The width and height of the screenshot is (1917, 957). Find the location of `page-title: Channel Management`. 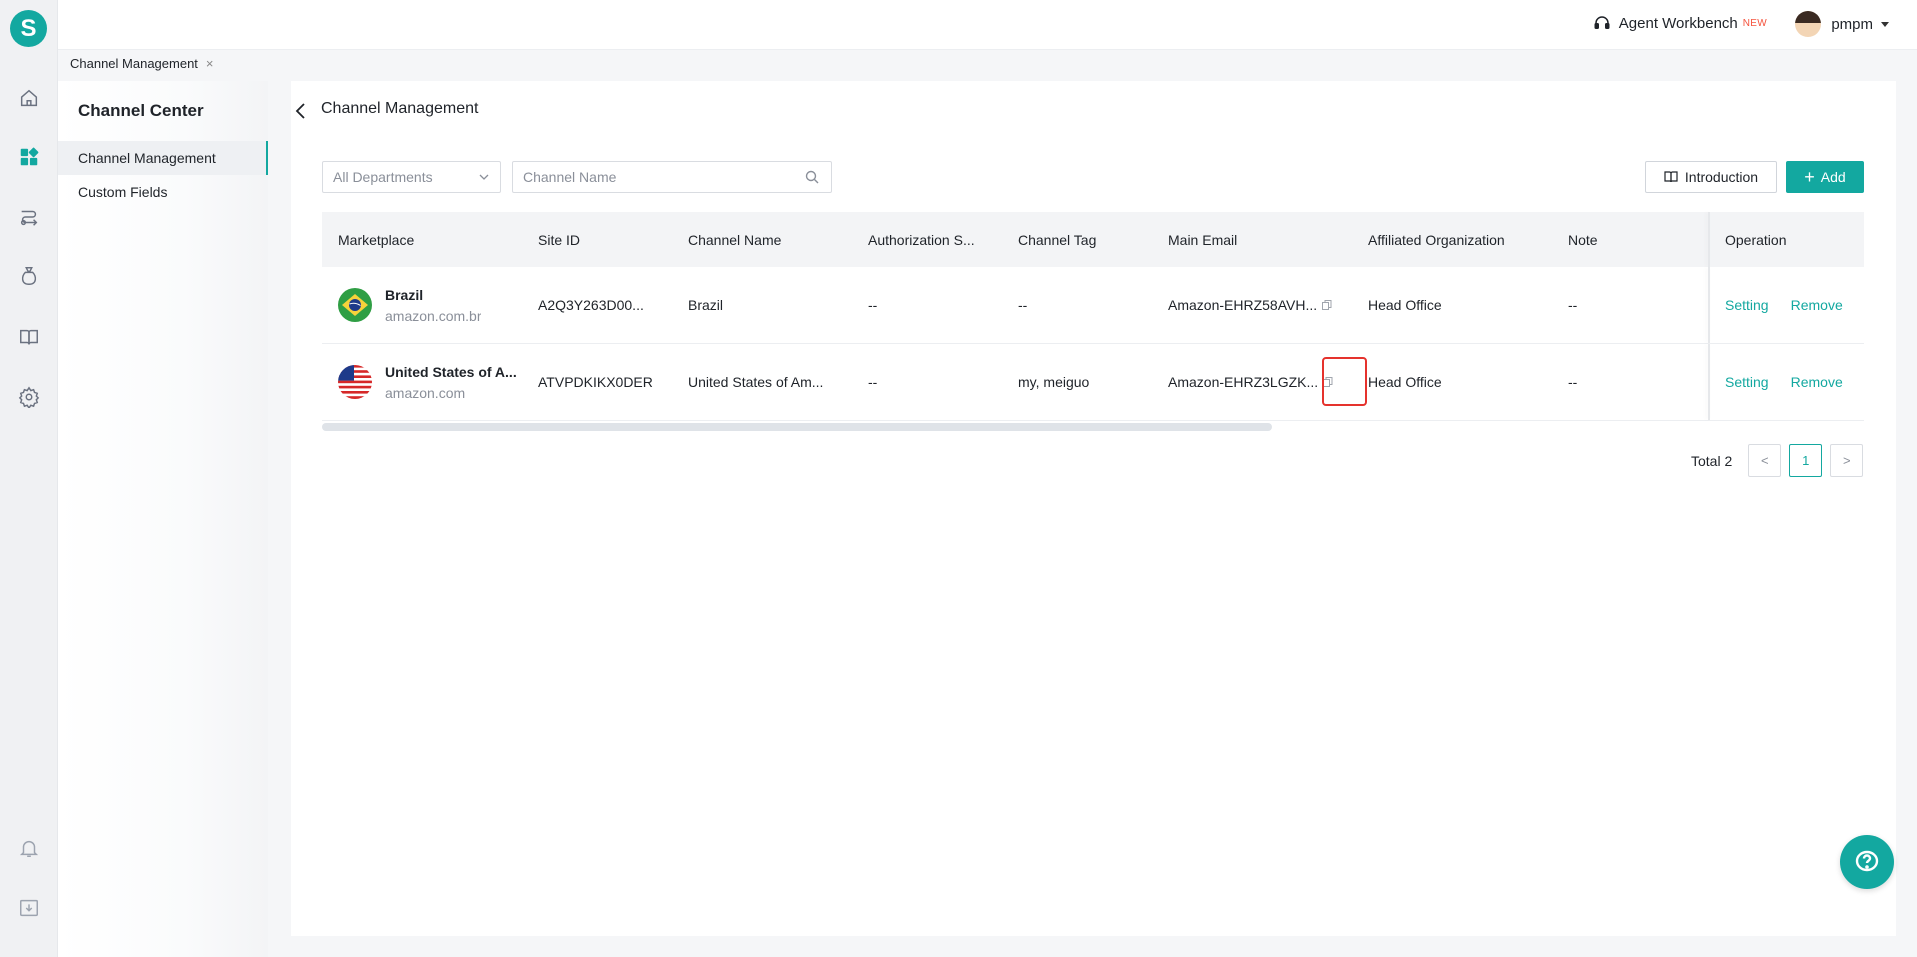

page-title: Channel Management is located at coordinates (400, 108).